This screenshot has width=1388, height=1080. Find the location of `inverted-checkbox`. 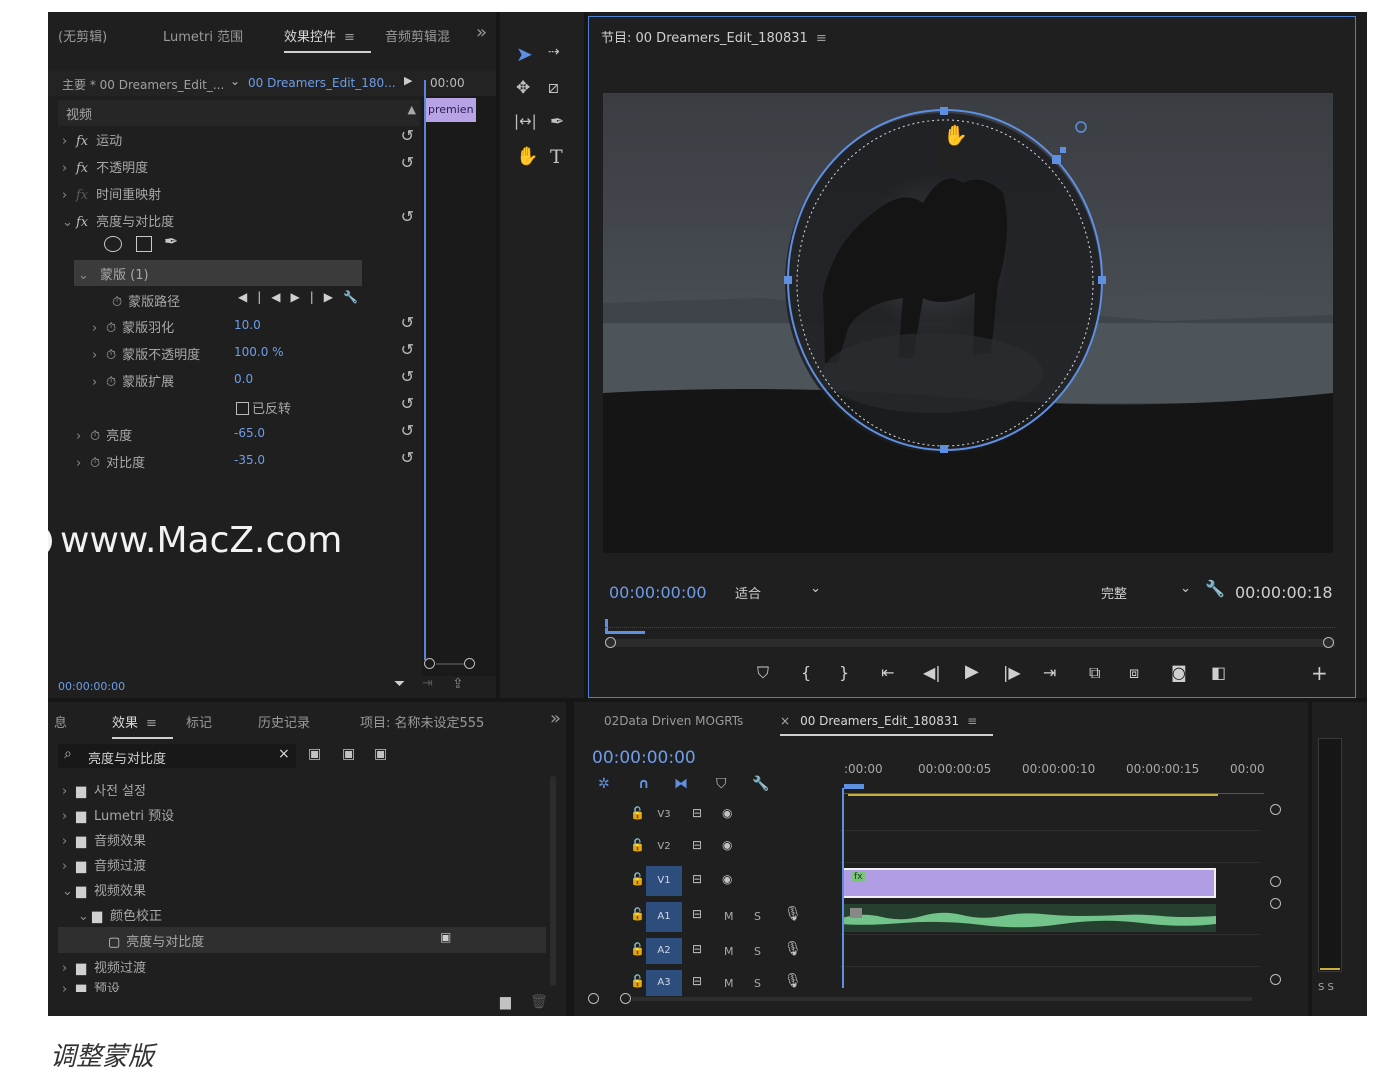

inverted-checkbox is located at coordinates (242, 408).